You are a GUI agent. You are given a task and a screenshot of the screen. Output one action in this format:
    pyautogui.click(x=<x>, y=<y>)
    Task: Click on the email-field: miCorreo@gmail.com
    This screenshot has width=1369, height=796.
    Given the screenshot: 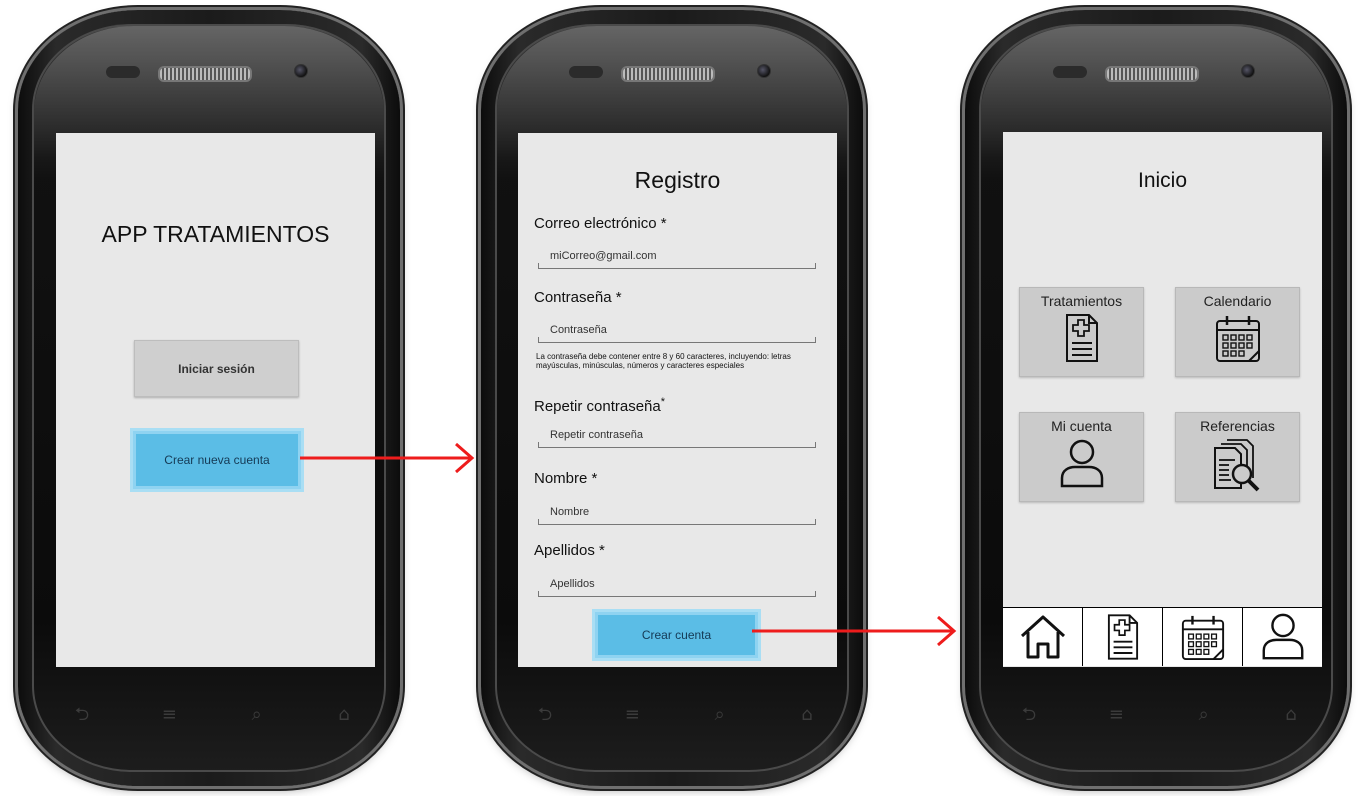 What is the action you would take?
    pyautogui.click(x=677, y=257)
    